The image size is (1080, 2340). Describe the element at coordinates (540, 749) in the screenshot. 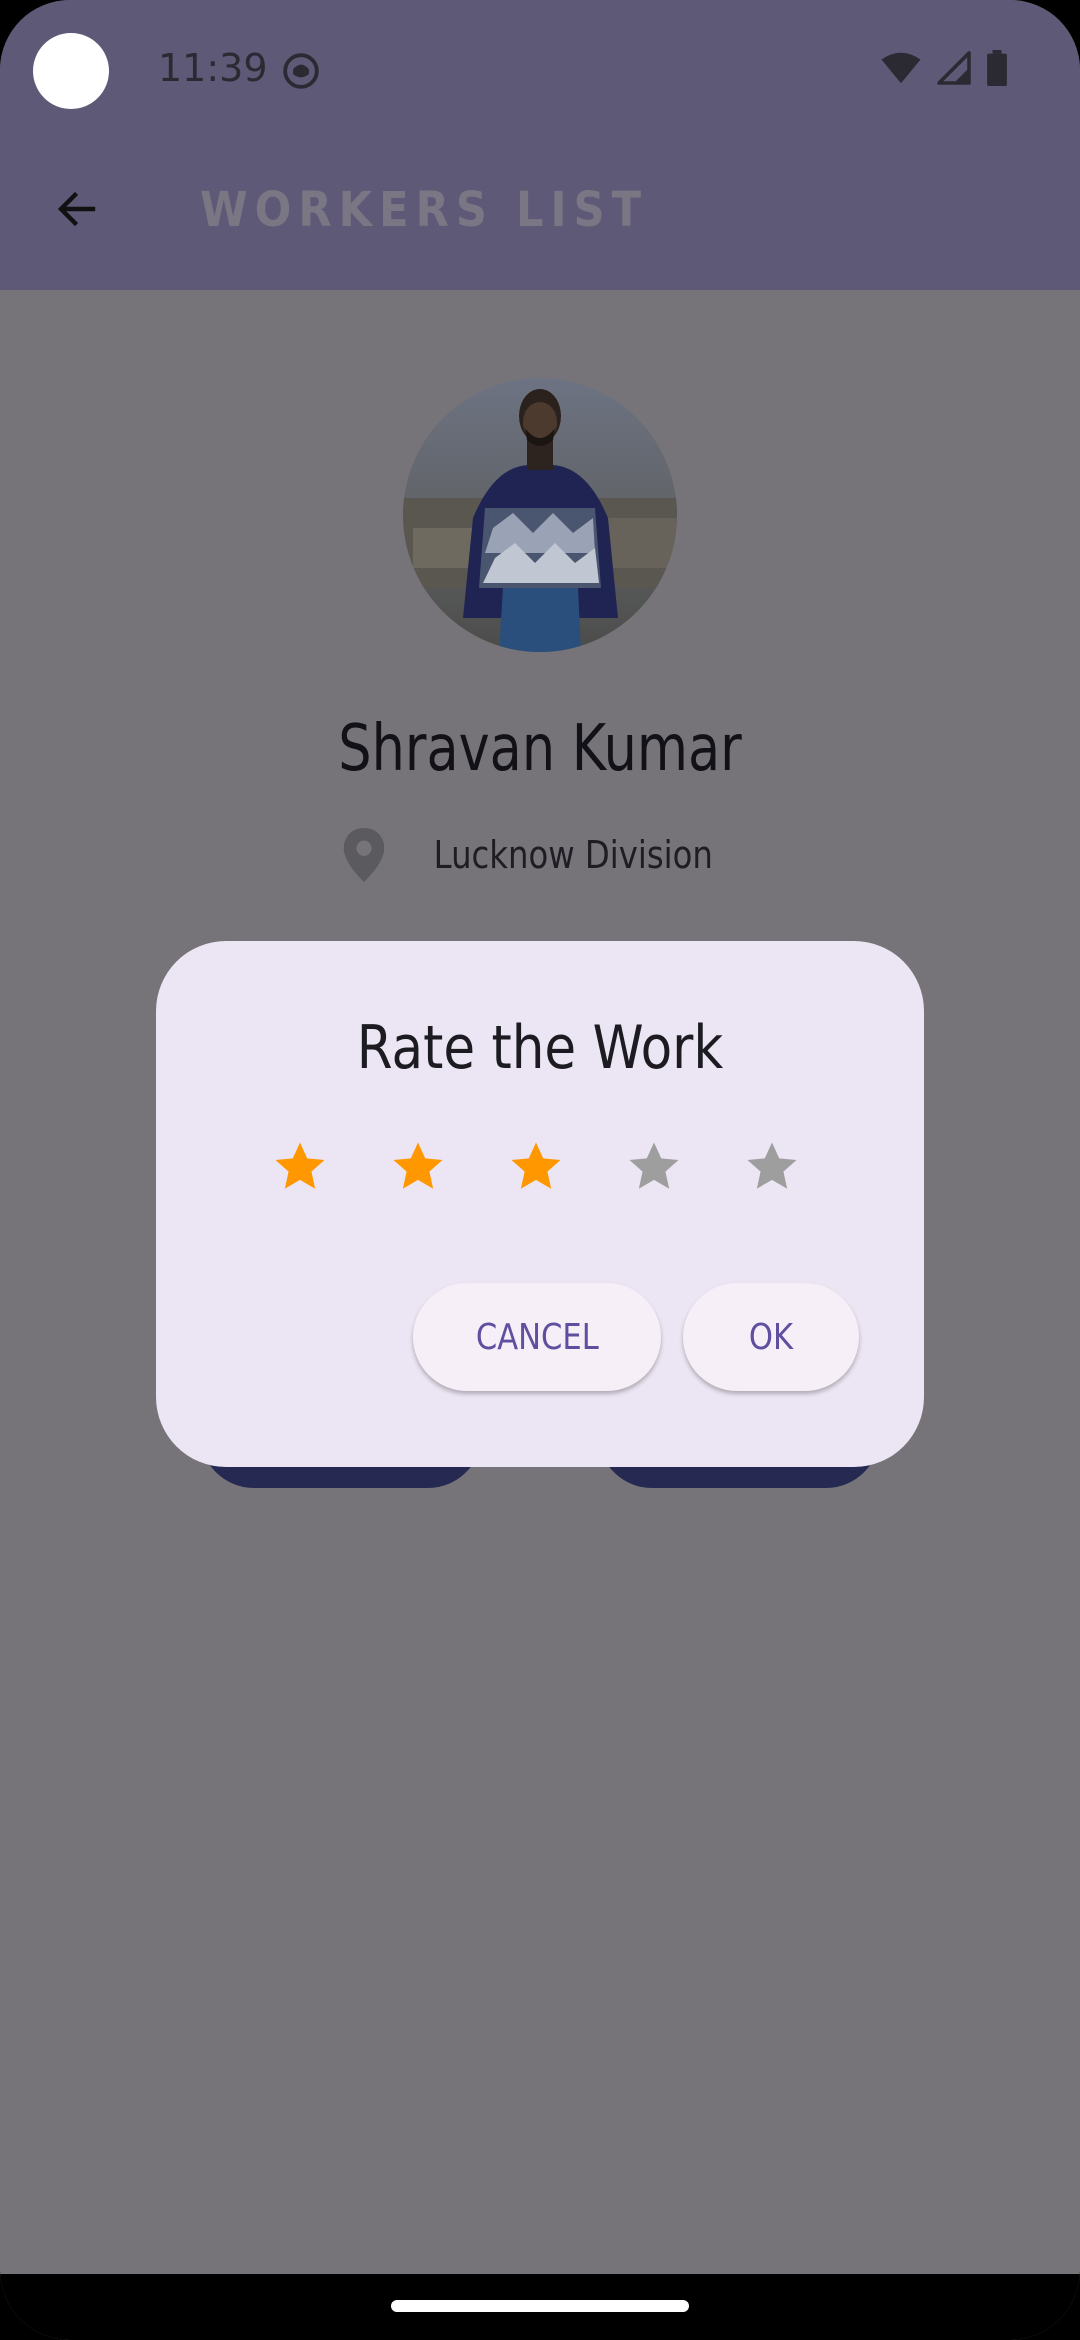

I see `worker-name: Shravan Kumar` at that location.